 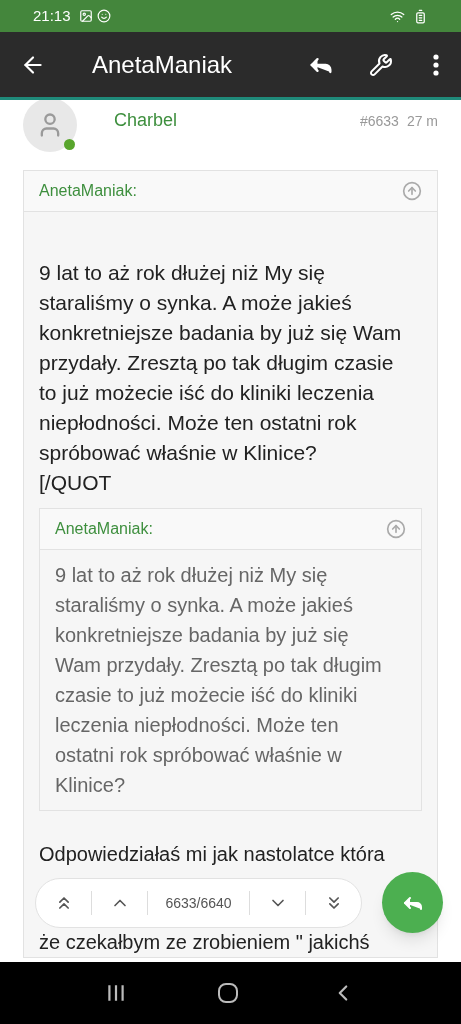 I want to click on window-title: AnetaManiak, so click(x=163, y=64).